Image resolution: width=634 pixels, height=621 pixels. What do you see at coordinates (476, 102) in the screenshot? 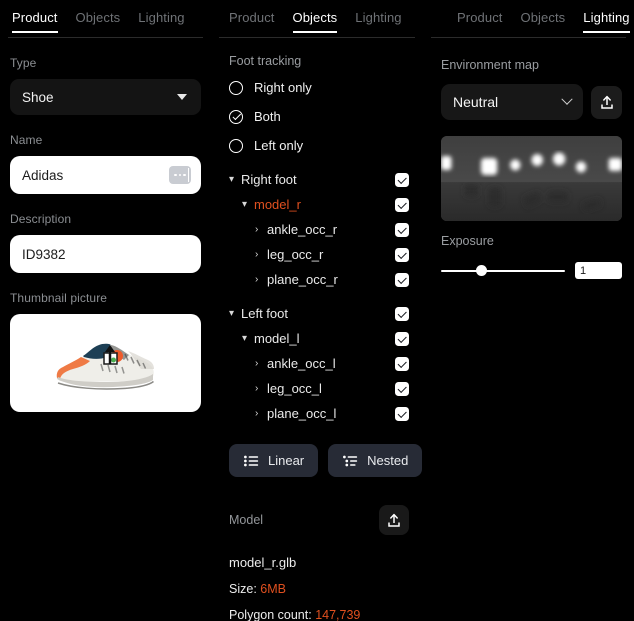
I see `environment-map-value: Neutral` at bounding box center [476, 102].